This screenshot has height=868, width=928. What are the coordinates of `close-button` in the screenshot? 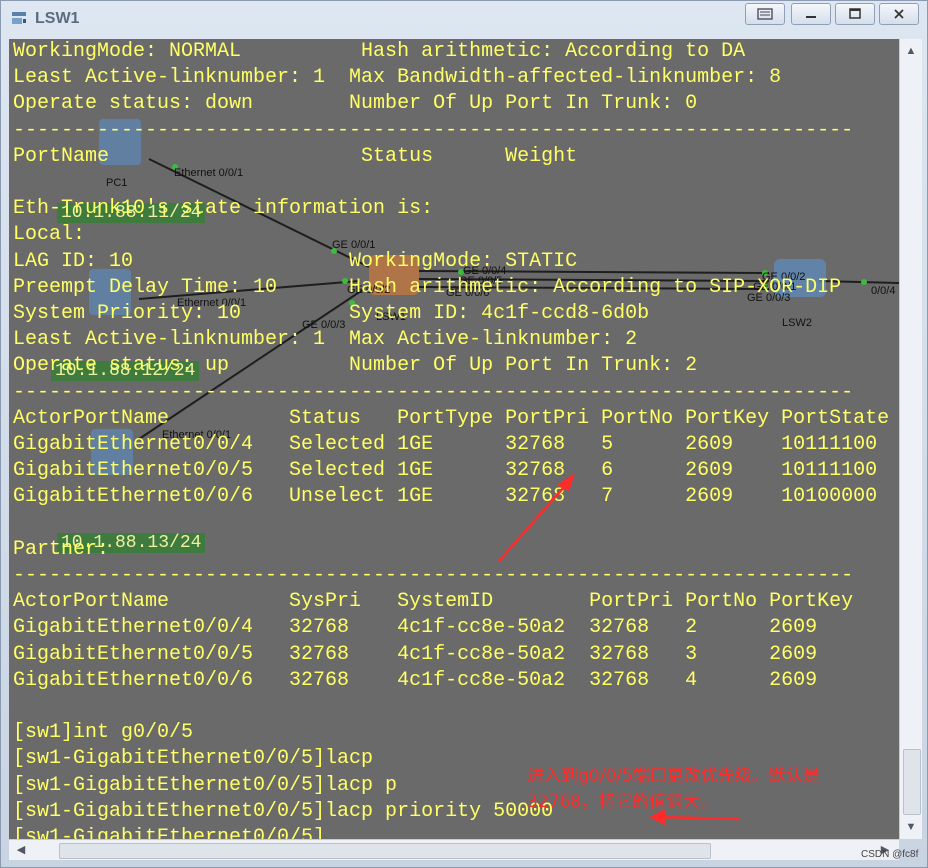 It's located at (899, 14).